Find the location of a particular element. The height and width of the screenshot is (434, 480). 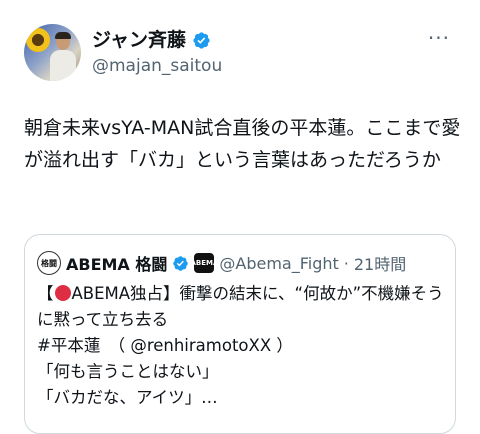

quote-avatar: 格闘 is located at coordinates (49, 263).